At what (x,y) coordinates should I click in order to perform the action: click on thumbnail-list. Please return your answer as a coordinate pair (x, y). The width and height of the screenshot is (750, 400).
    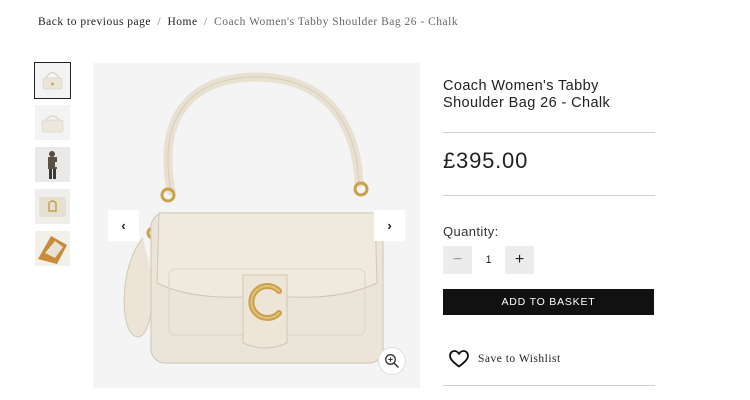
    Looking at the image, I should click on (52, 167).